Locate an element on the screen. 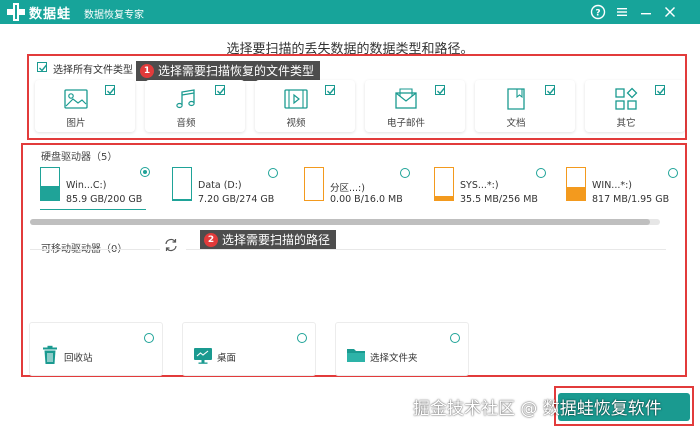  help-icon: ? is located at coordinates (598, 12).